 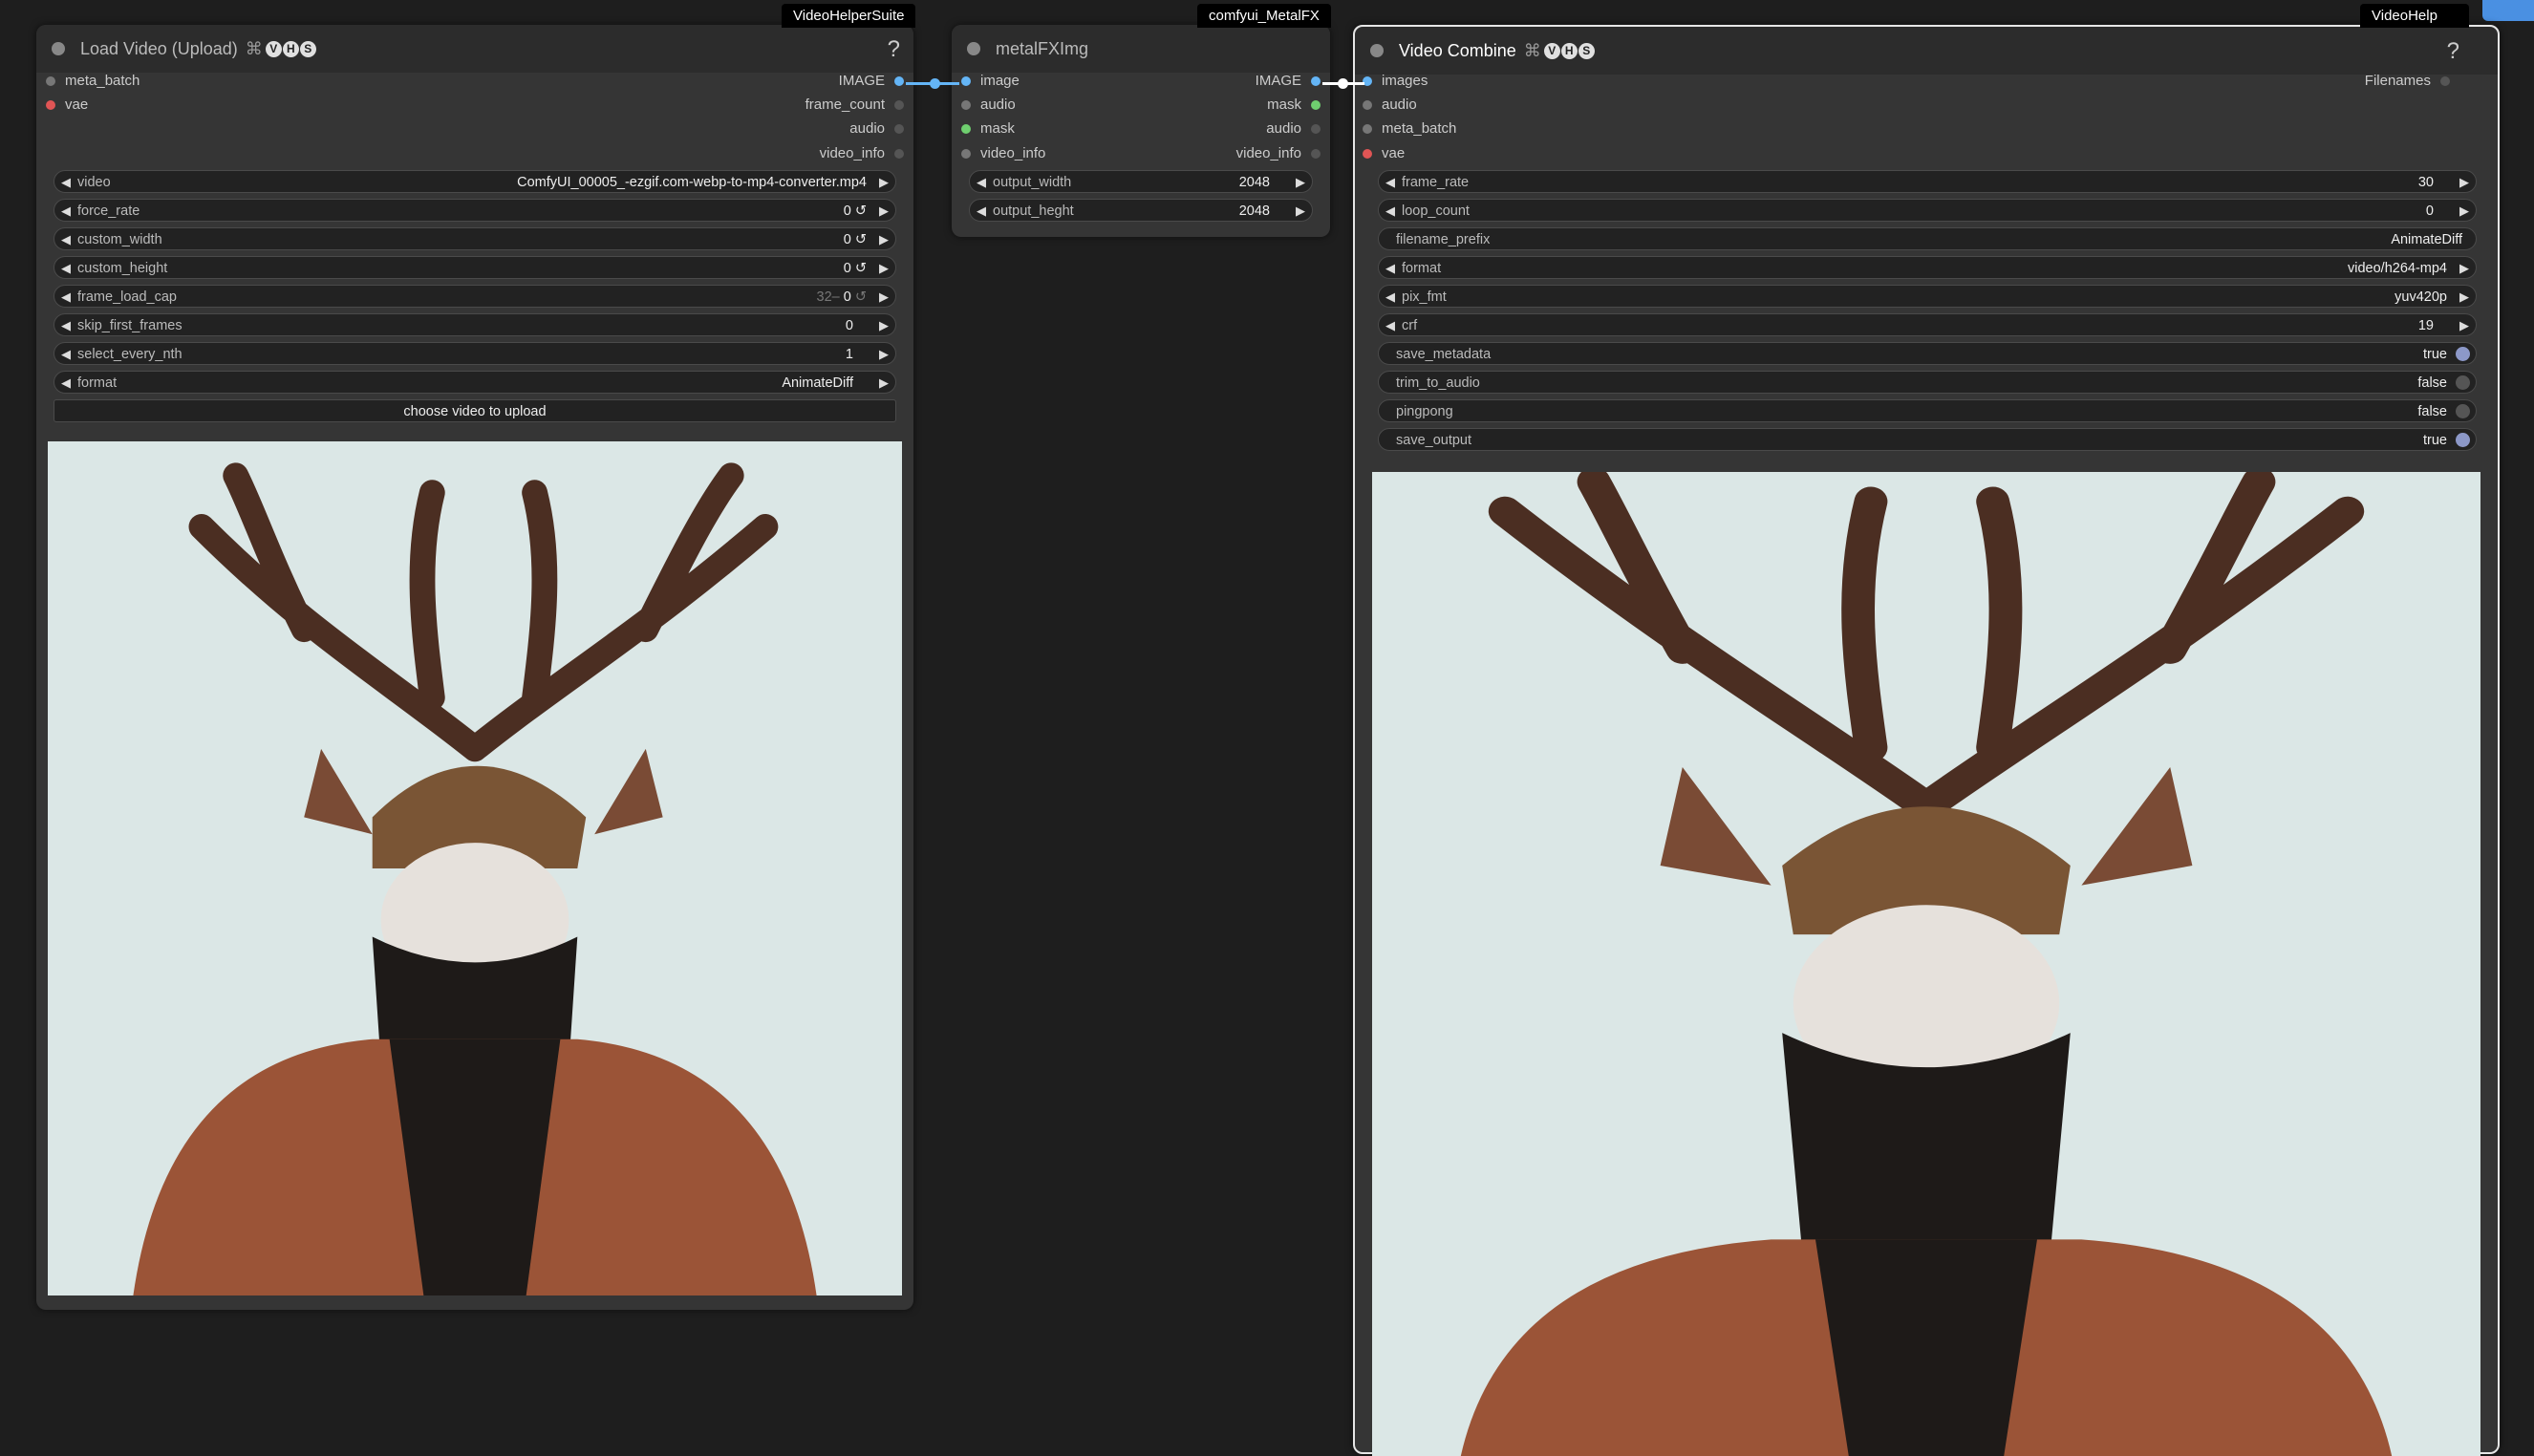 What do you see at coordinates (2410, 82) in the screenshot?
I see `output-filenames: Filenames` at bounding box center [2410, 82].